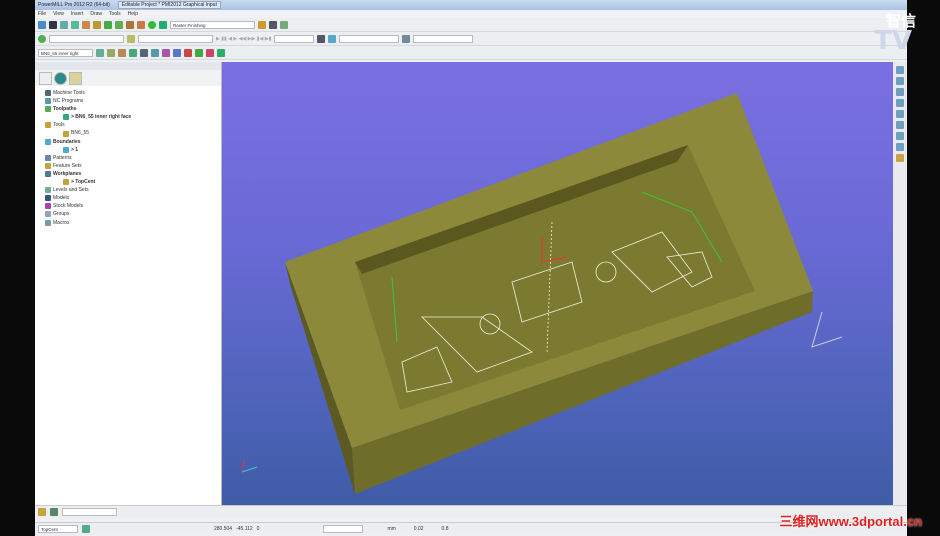 The image size is (940, 536). I want to click on tree-item-label: Machine Tools, so click(69, 93).